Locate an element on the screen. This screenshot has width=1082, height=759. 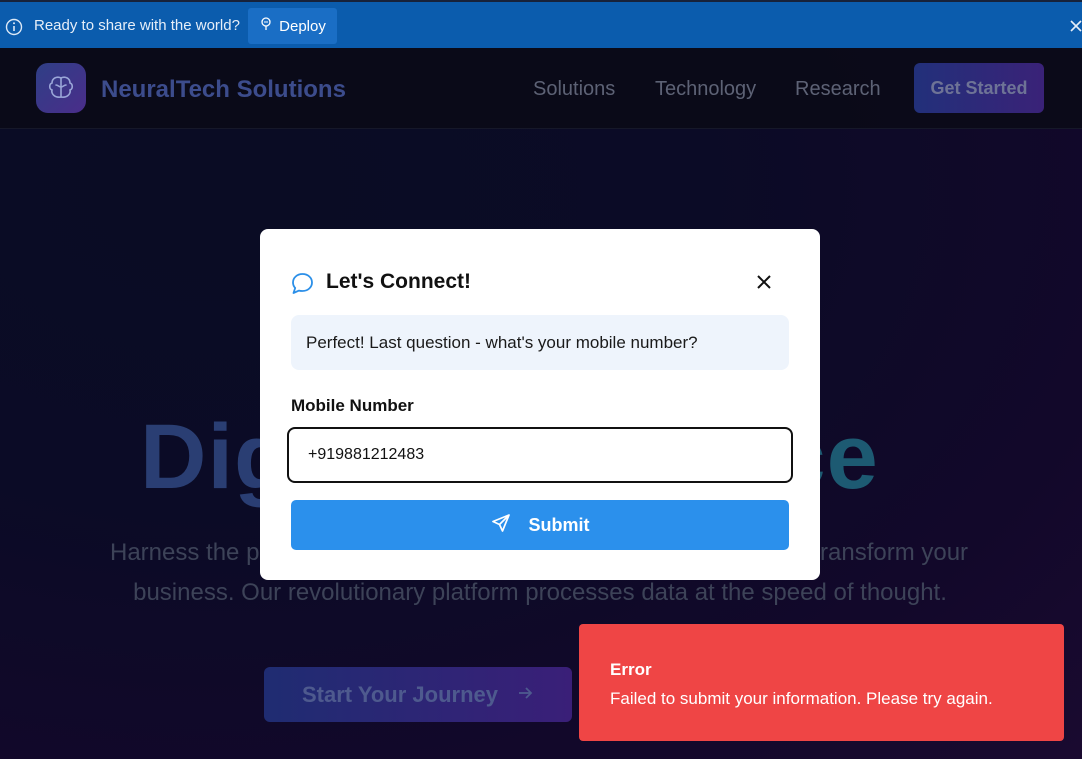
brain-logo-icon is located at coordinates (61, 88).